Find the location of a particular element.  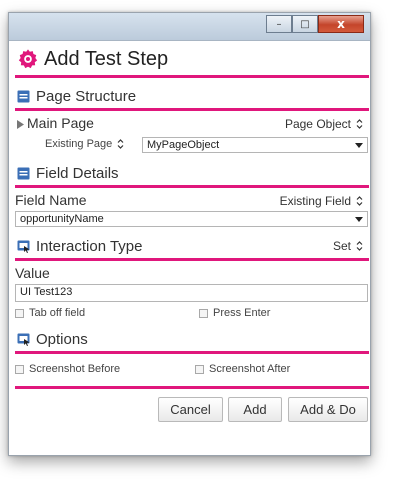

footer: Cancel Add Add & Do is located at coordinates (192, 411).